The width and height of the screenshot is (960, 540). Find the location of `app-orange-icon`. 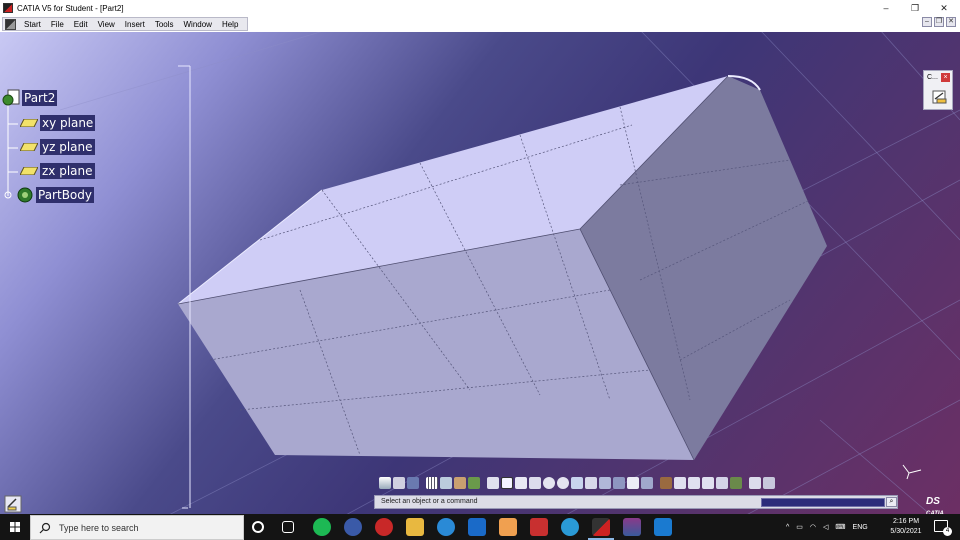

app-orange-icon is located at coordinates (508, 527).